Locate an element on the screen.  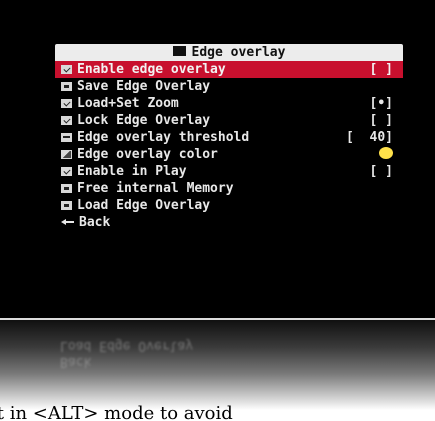
menu-item-free-internal-memory: Free internal Memory is located at coordinates (229, 188).